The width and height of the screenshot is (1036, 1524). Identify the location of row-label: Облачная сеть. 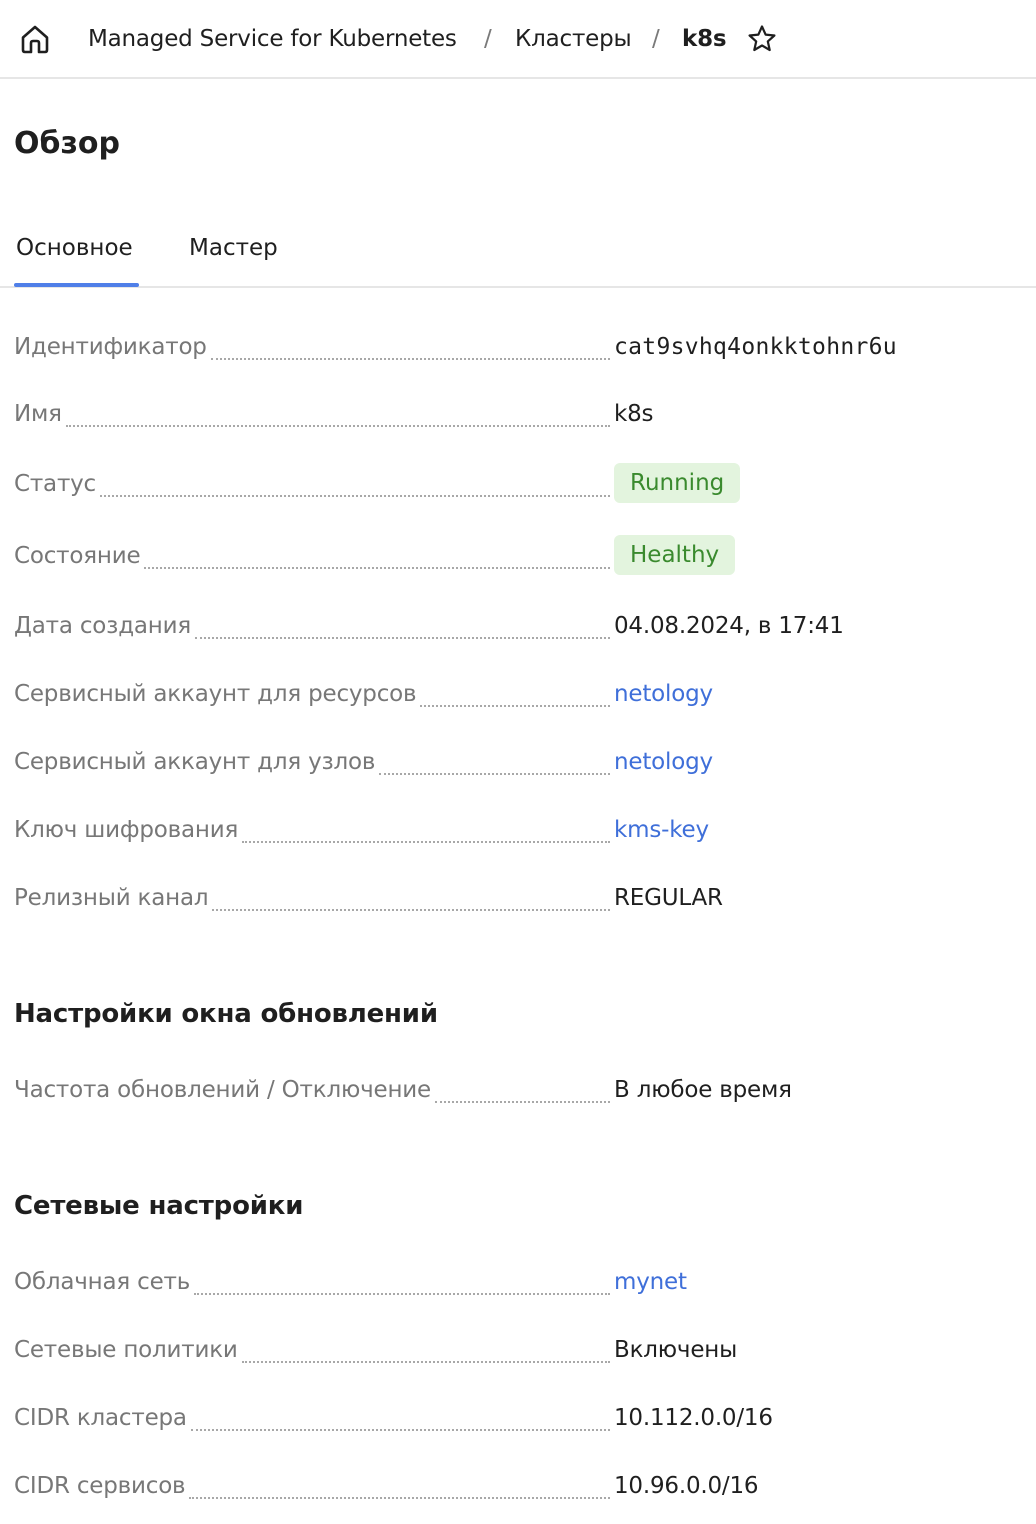
(102, 1282).